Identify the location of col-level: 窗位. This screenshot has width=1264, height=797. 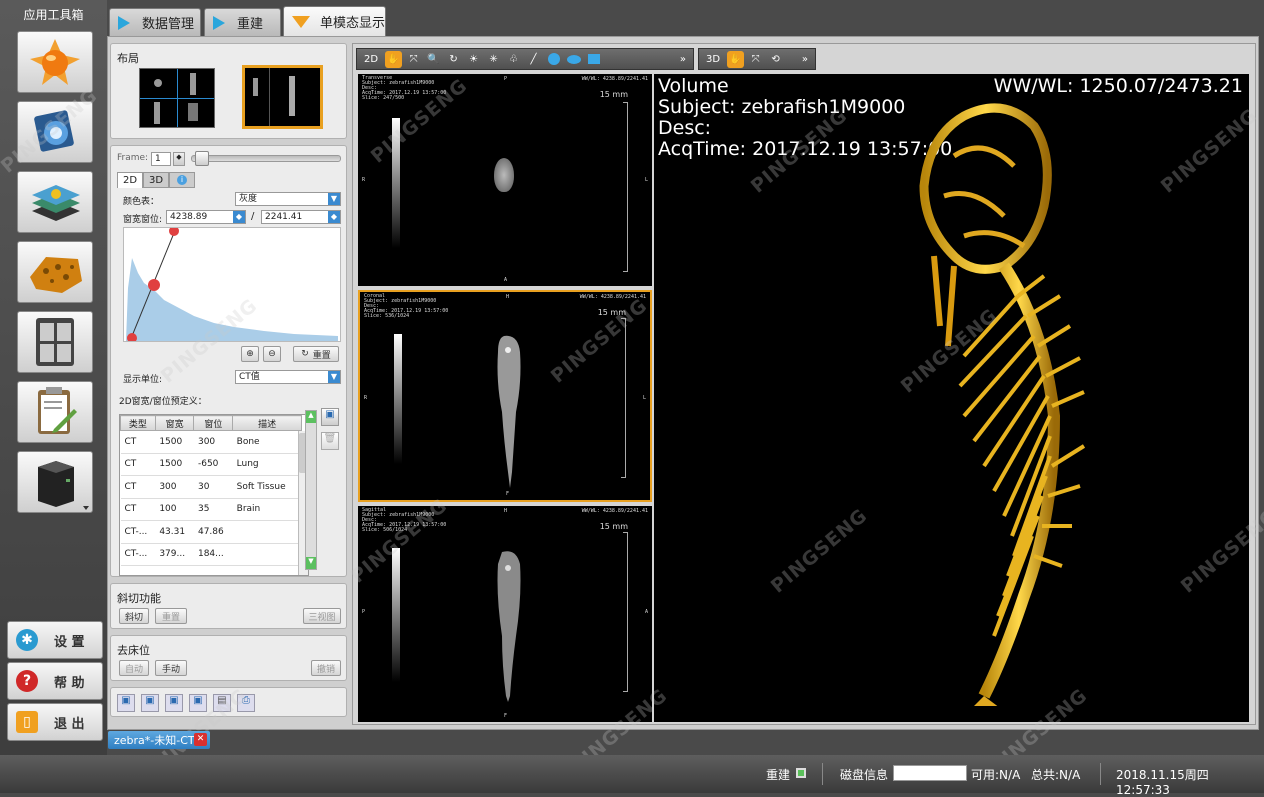
(213, 423).